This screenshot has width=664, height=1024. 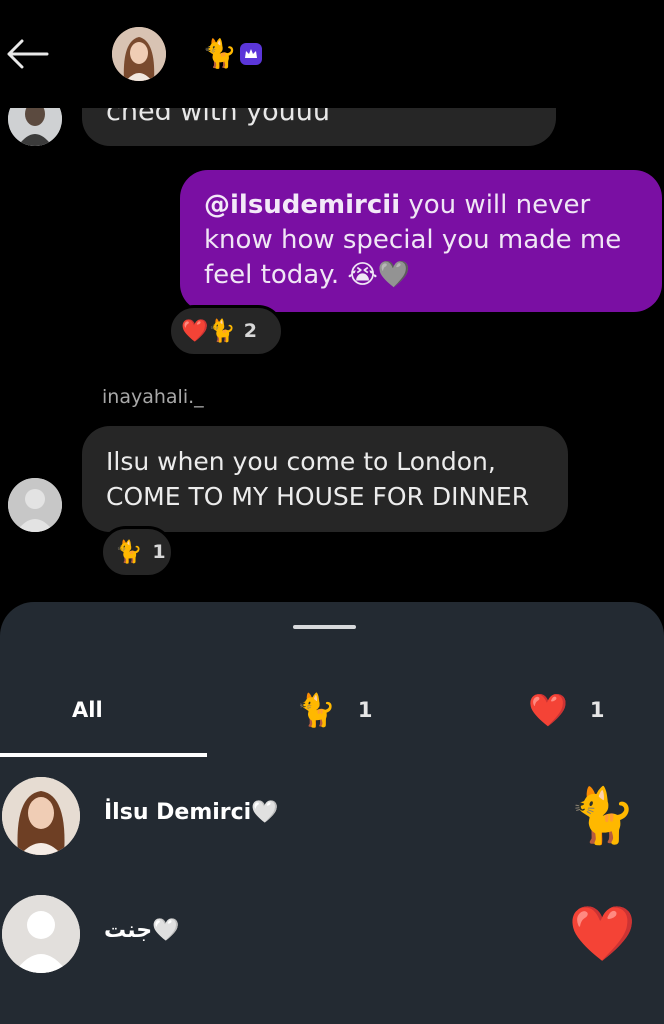 I want to click on sheet-drag-handle, so click(x=324, y=627).